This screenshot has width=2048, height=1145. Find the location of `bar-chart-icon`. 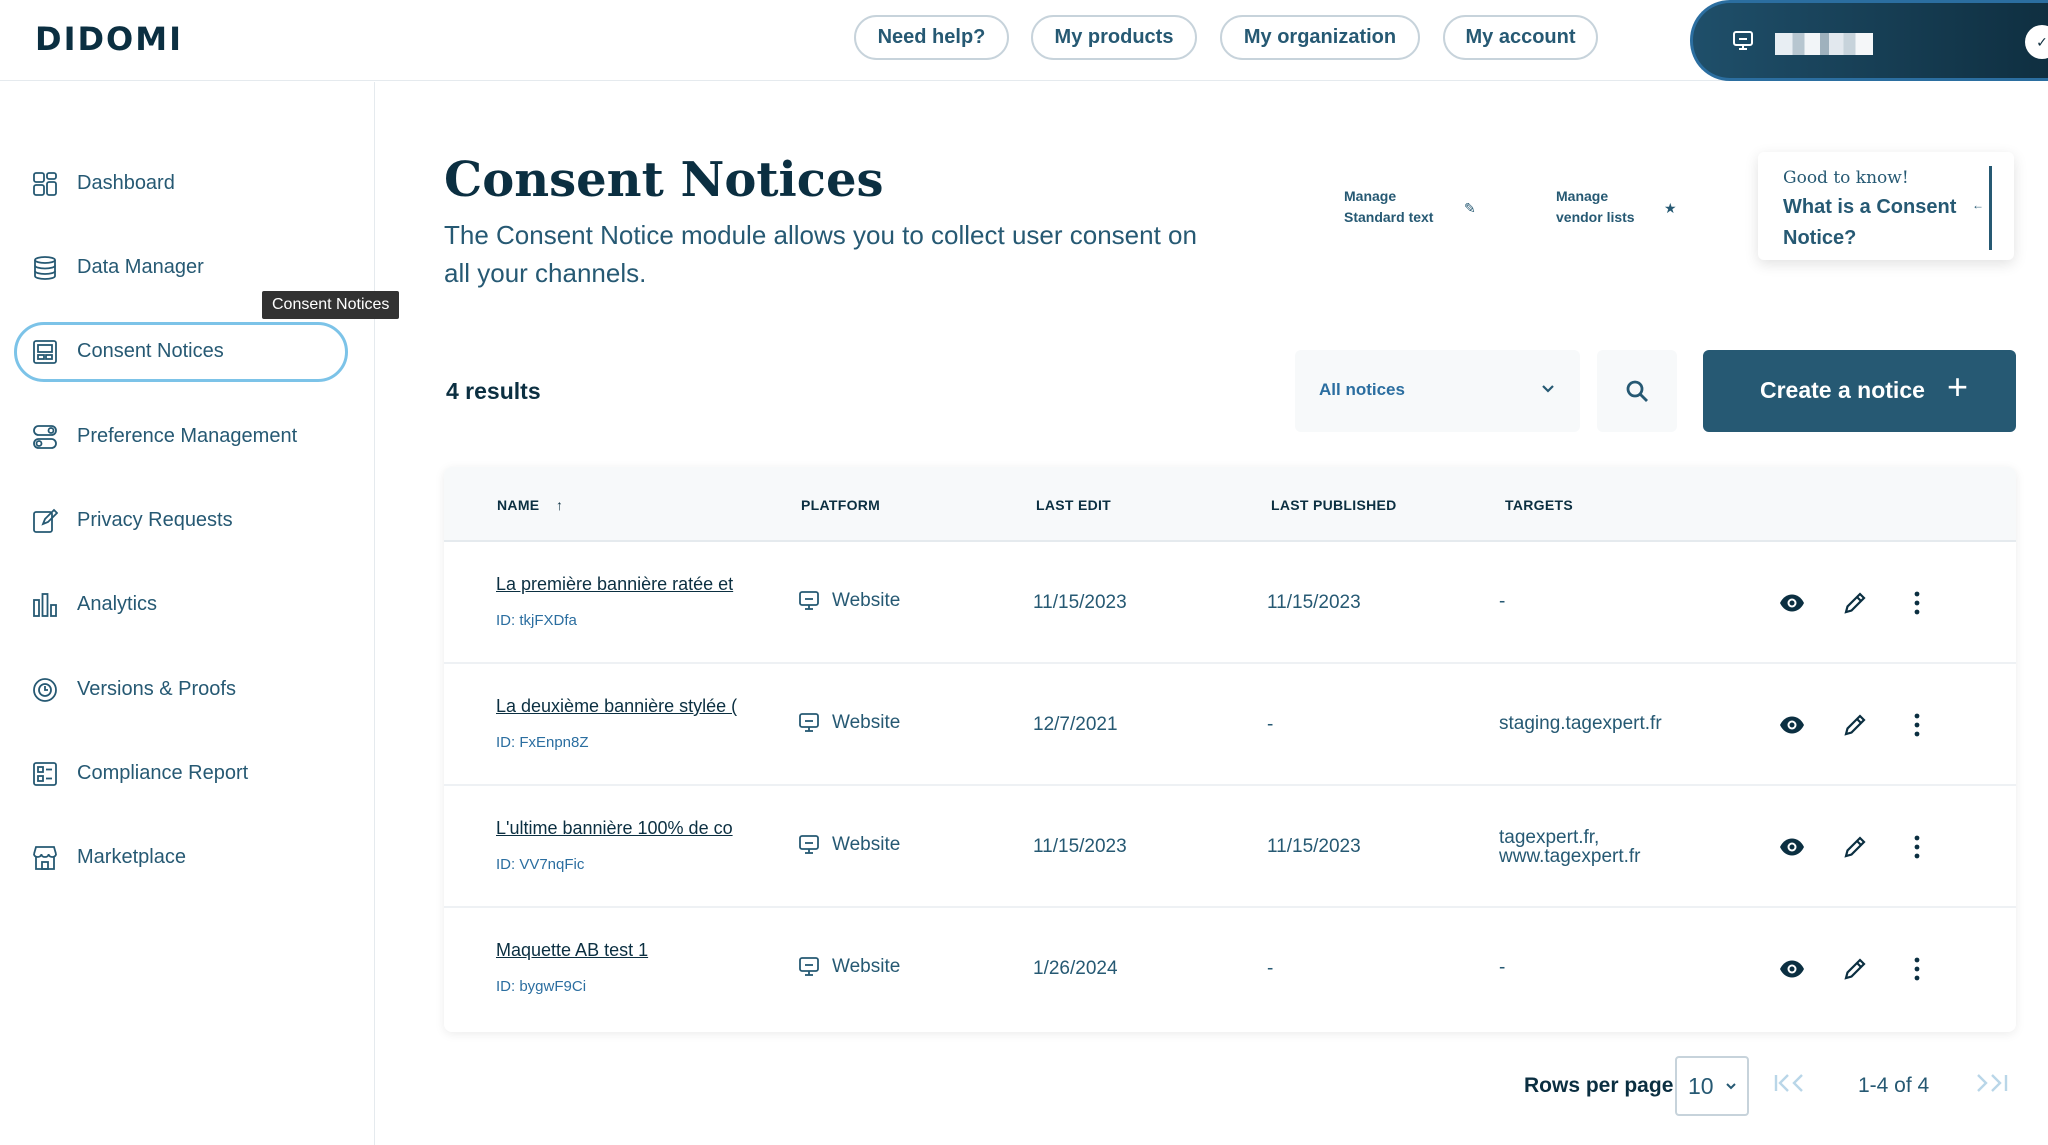

bar-chart-icon is located at coordinates (45, 605).